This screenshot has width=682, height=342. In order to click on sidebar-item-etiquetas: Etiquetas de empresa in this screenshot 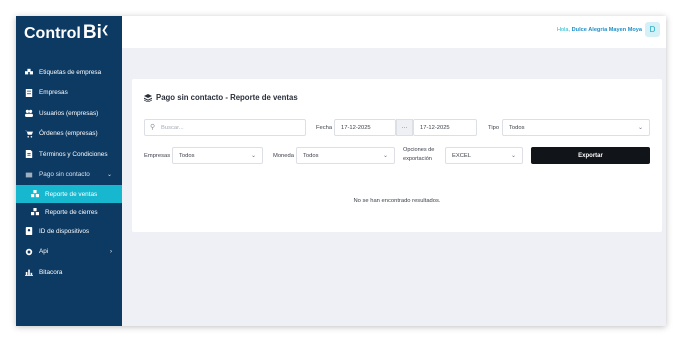, I will do `click(69, 72)`.